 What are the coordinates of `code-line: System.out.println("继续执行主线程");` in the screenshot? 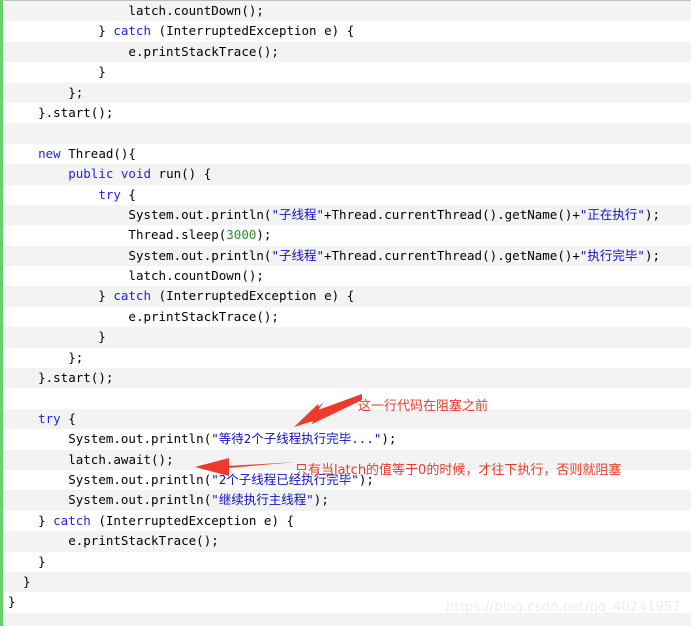 It's located at (347, 500).